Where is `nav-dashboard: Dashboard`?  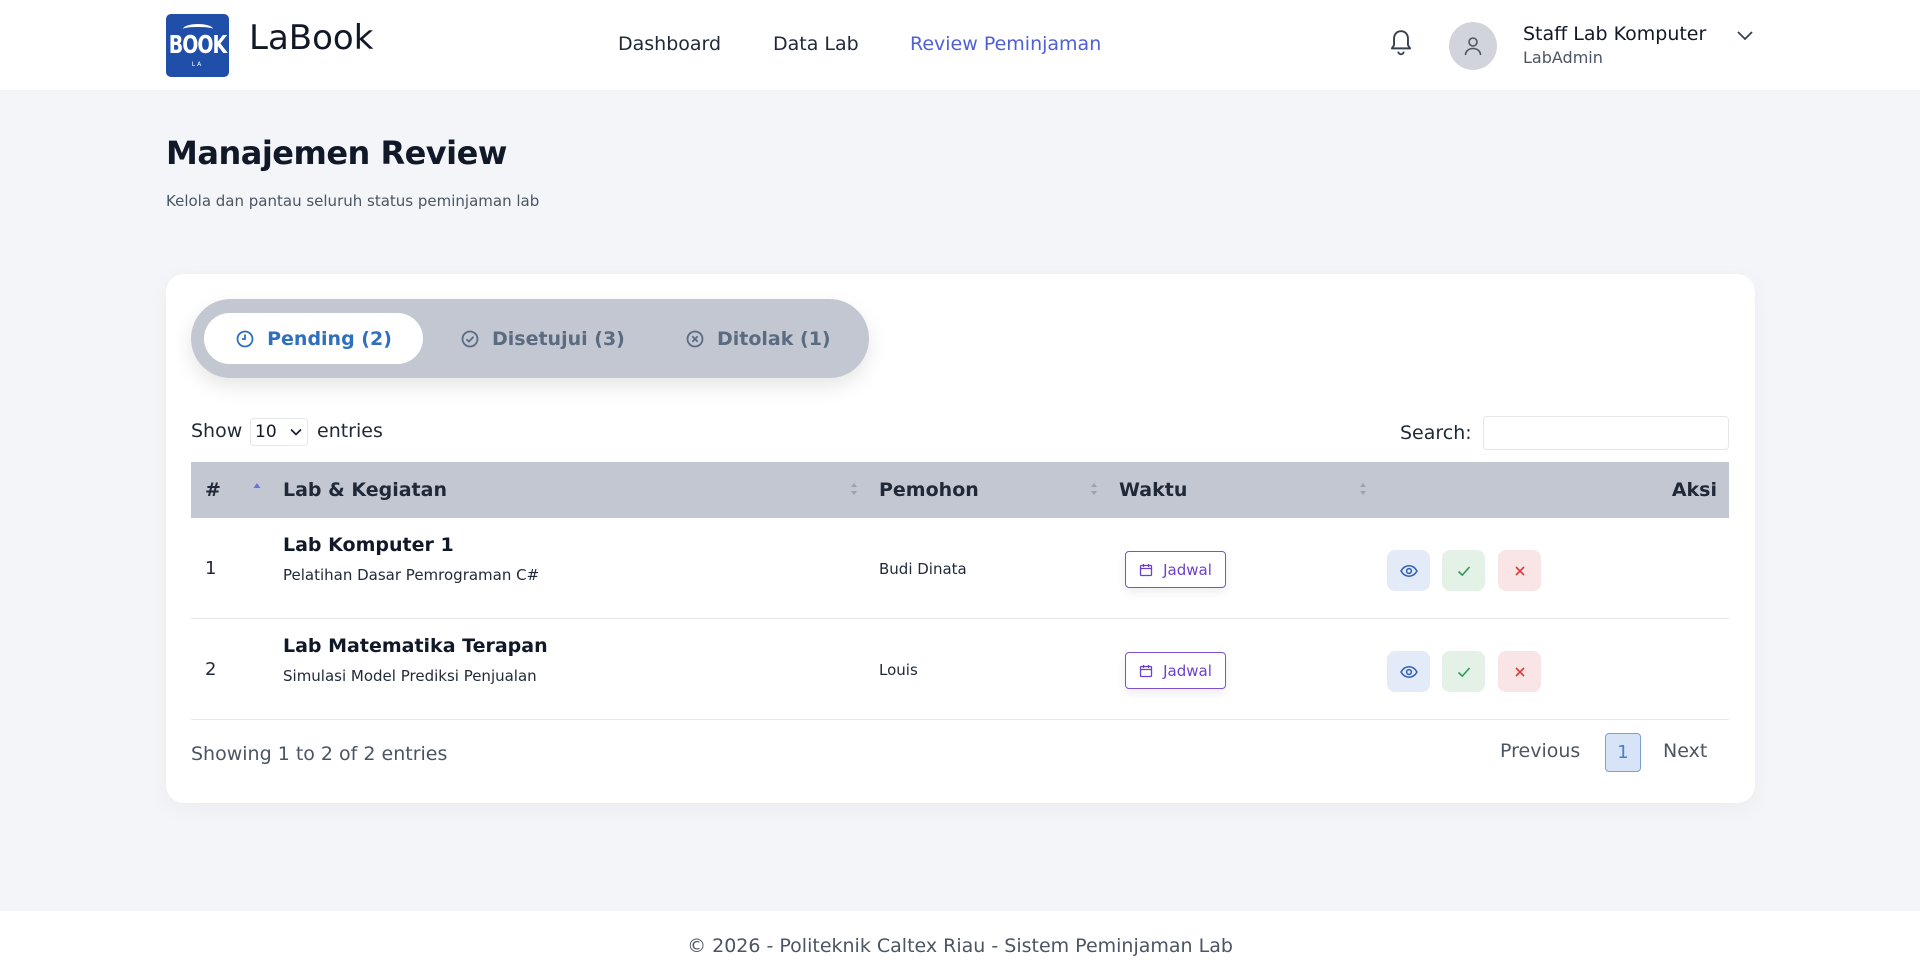
nav-dashboard: Dashboard is located at coordinates (669, 44).